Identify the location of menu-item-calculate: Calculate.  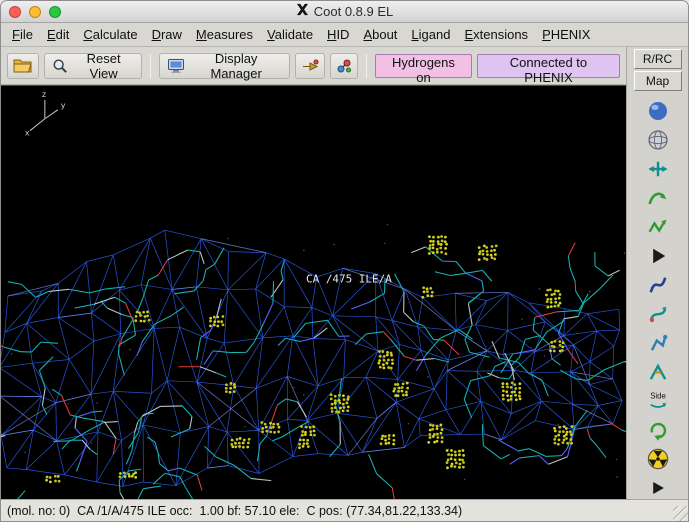
(110, 34).